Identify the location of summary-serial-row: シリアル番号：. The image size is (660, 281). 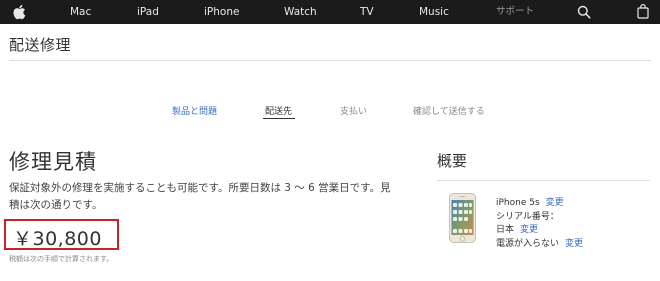
(527, 215).